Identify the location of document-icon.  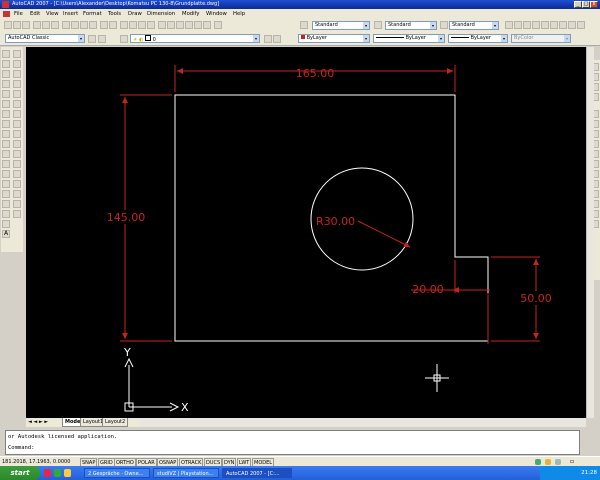
(6, 14).